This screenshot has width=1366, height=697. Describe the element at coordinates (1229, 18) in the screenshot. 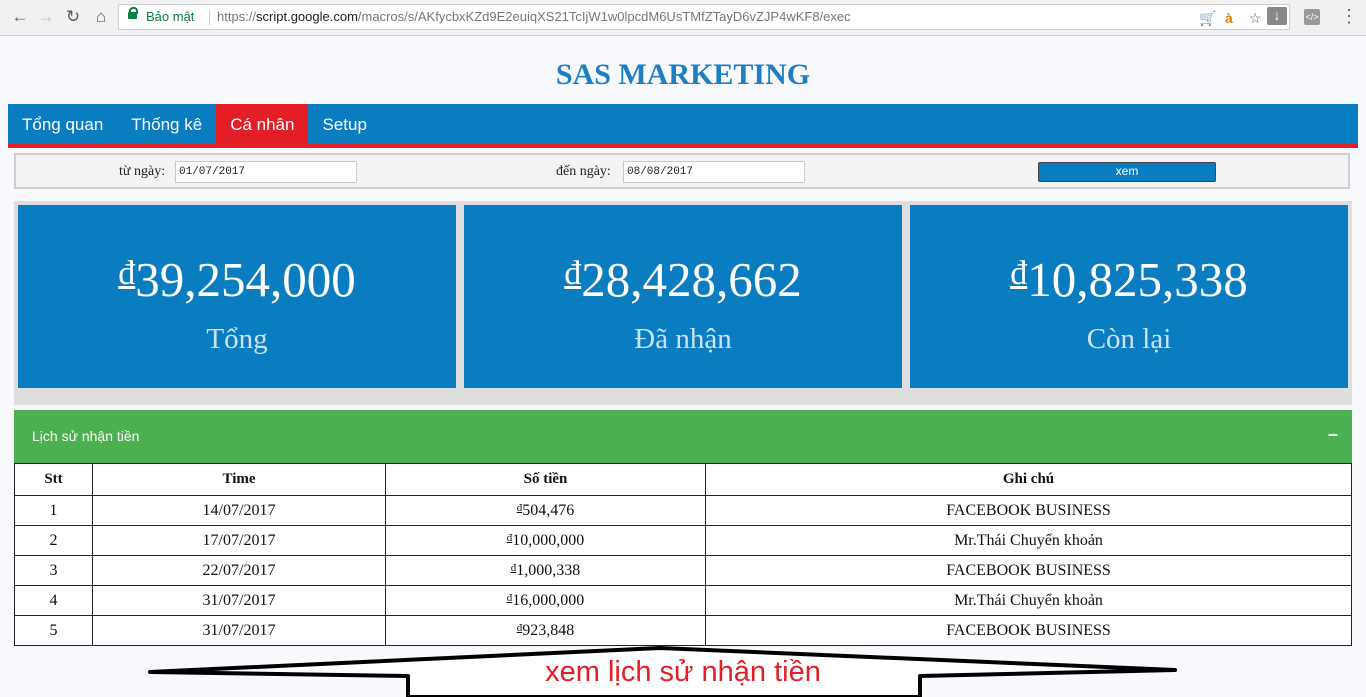

I see `translate-extension-icon: à` at that location.